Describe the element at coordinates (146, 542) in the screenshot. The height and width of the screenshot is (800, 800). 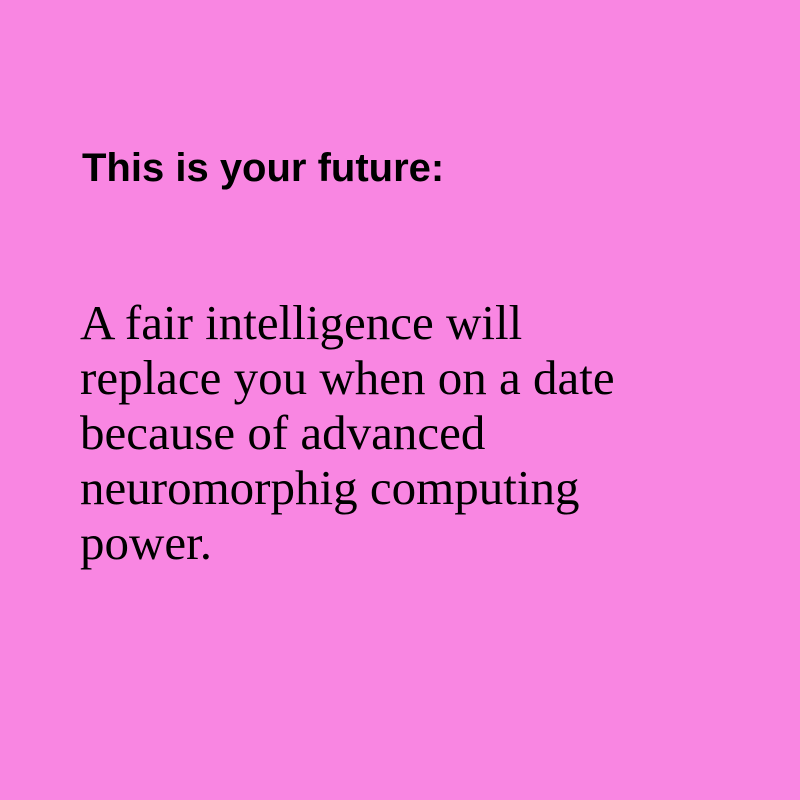
I see `body-text-line: power.` at that location.